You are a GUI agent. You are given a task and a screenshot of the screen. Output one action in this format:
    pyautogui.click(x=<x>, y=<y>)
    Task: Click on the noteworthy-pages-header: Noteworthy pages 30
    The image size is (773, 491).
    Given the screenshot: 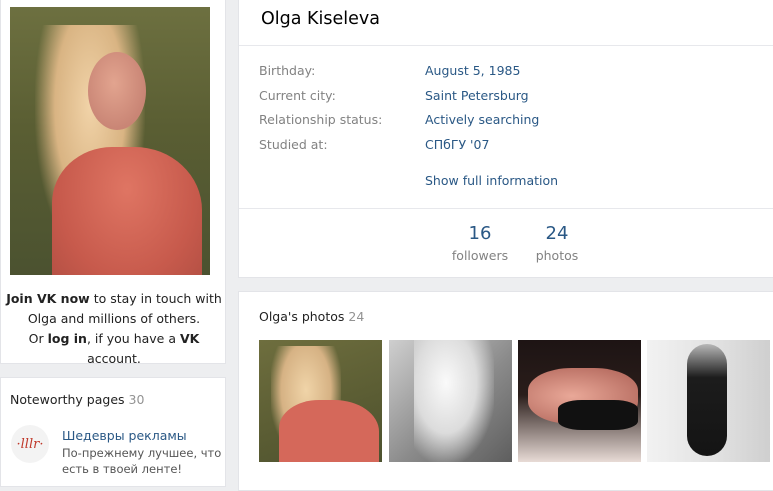 What is the action you would take?
    pyautogui.click(x=77, y=399)
    